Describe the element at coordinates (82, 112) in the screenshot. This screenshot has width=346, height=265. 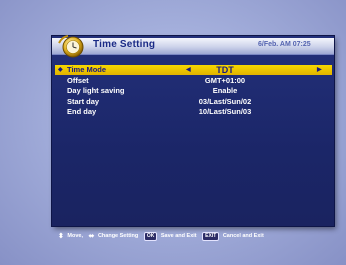
I see `menu-item-label: End day` at that location.